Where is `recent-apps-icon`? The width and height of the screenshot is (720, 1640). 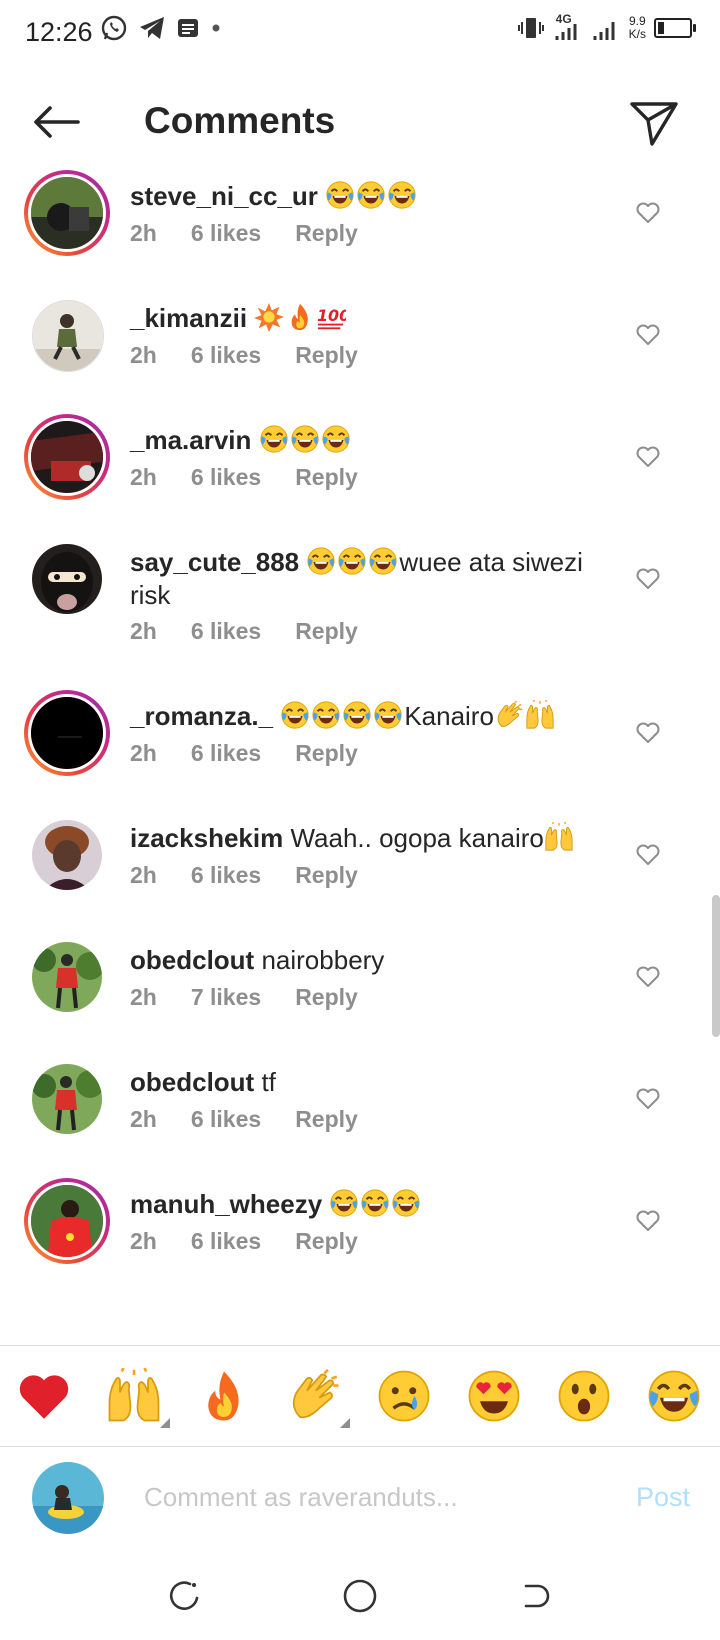 recent-apps-icon is located at coordinates (184, 1596).